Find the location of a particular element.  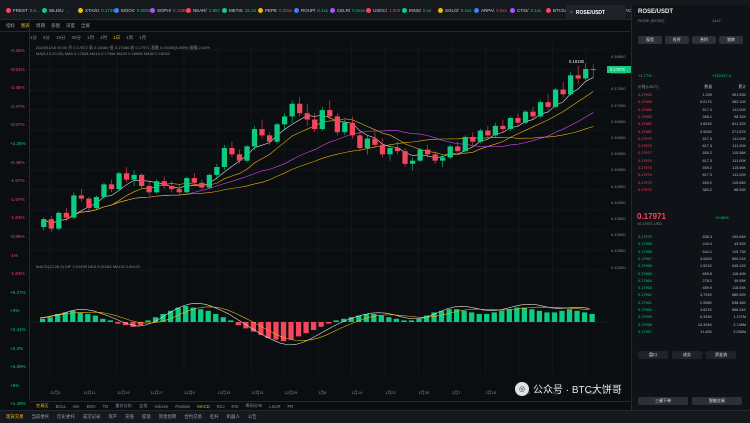

order-book-row: 0.17974 617.3 111.00K is located at coordinates (692, 175).